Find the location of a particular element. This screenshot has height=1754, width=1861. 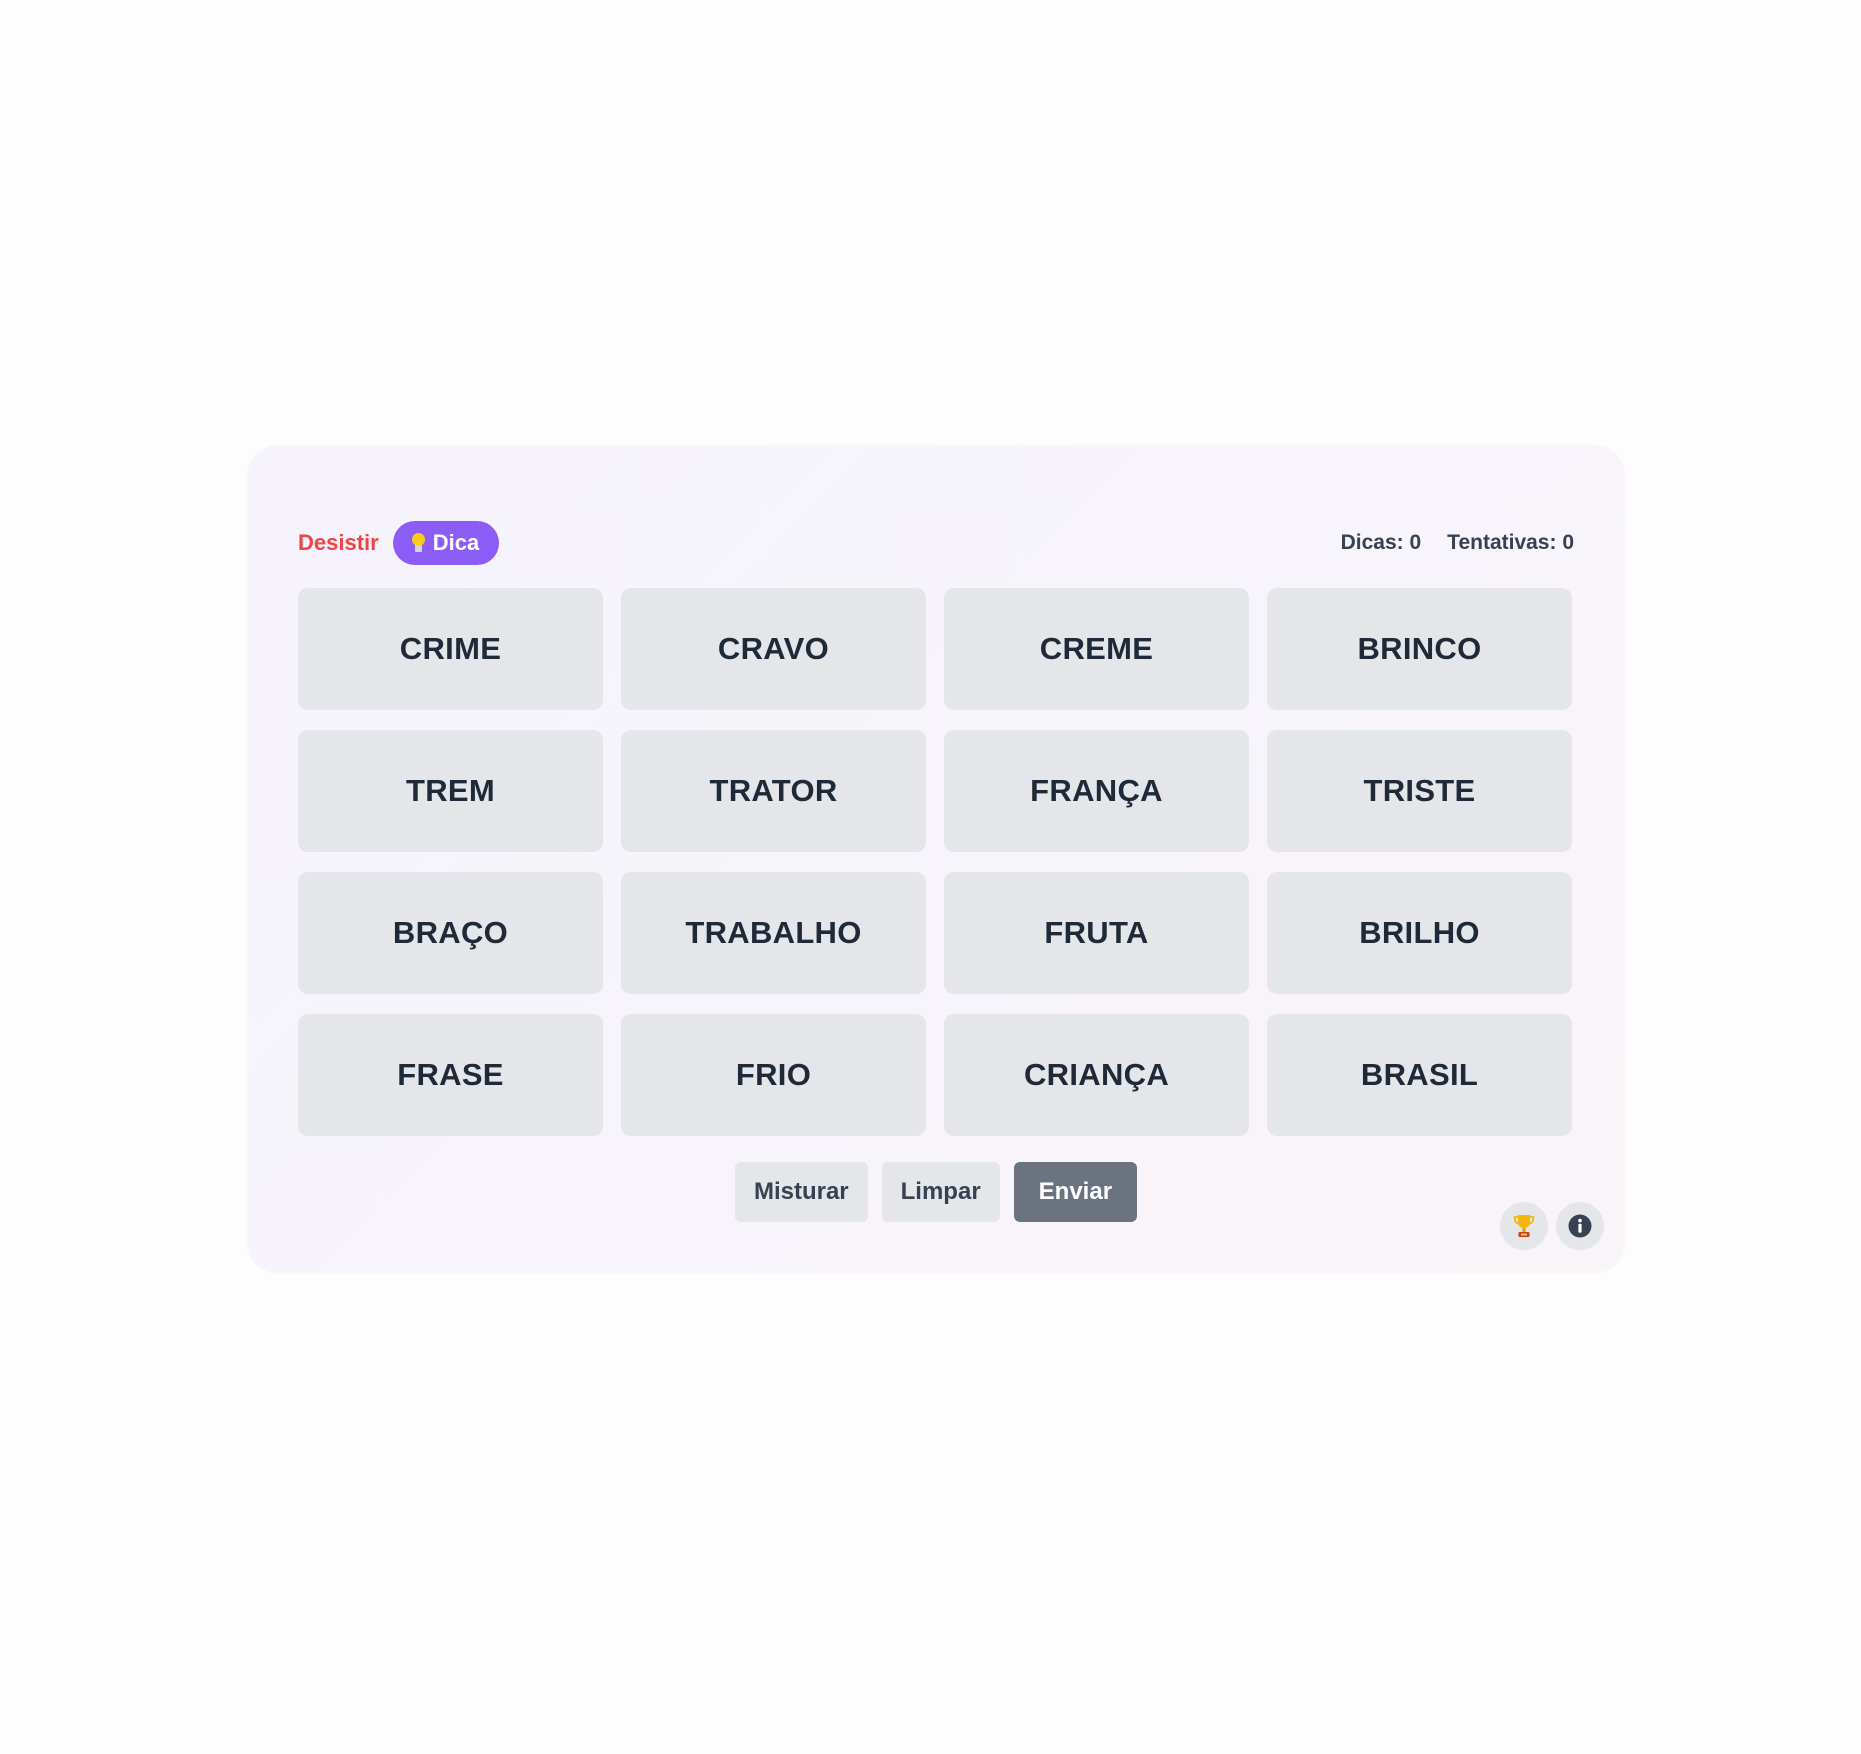

toolbar-left-group: Desistir Dica is located at coordinates (399, 543).